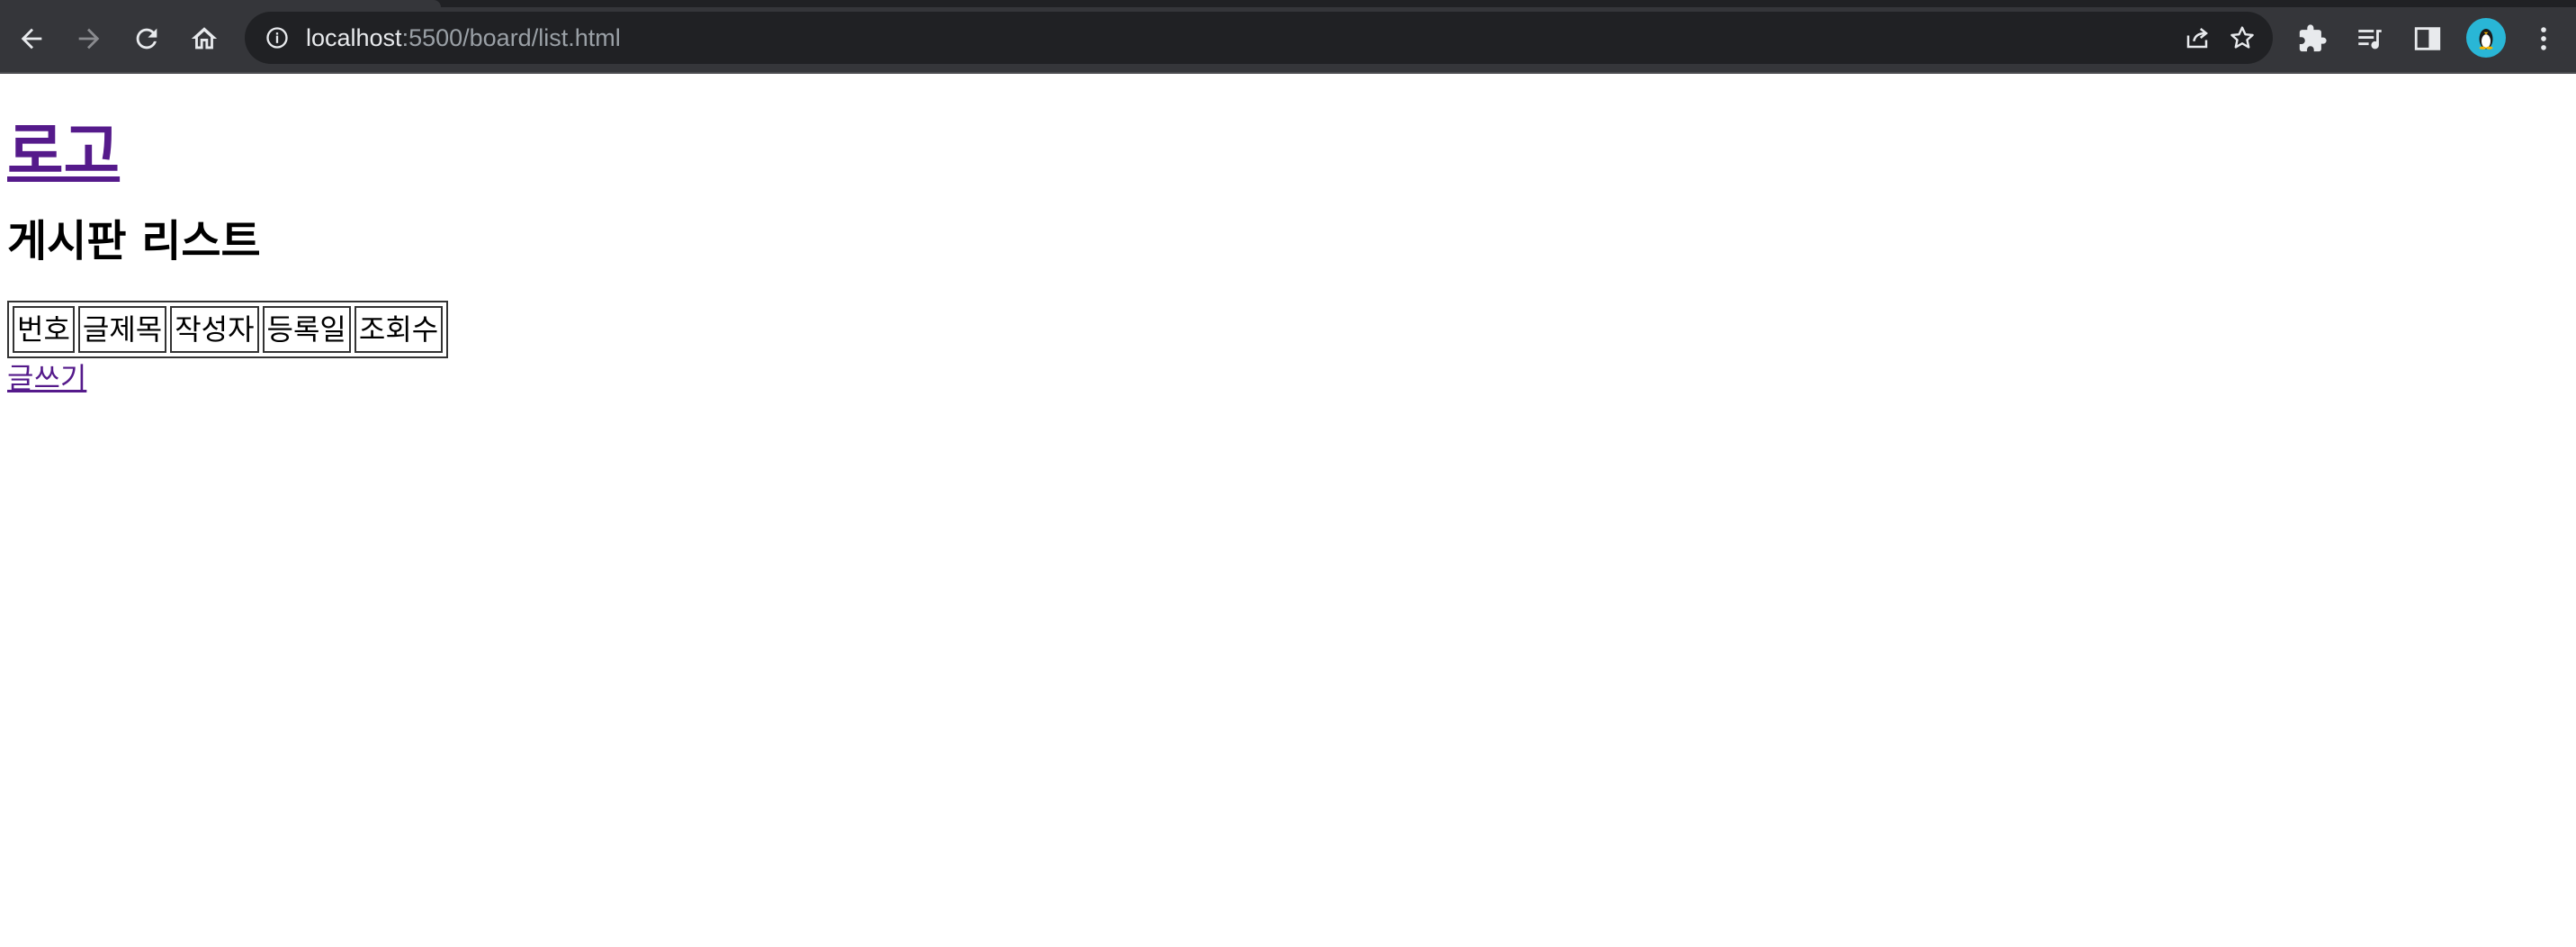 This screenshot has width=2576, height=947. What do you see at coordinates (228, 153) in the screenshot?
I see `logo-heading: 로고` at bounding box center [228, 153].